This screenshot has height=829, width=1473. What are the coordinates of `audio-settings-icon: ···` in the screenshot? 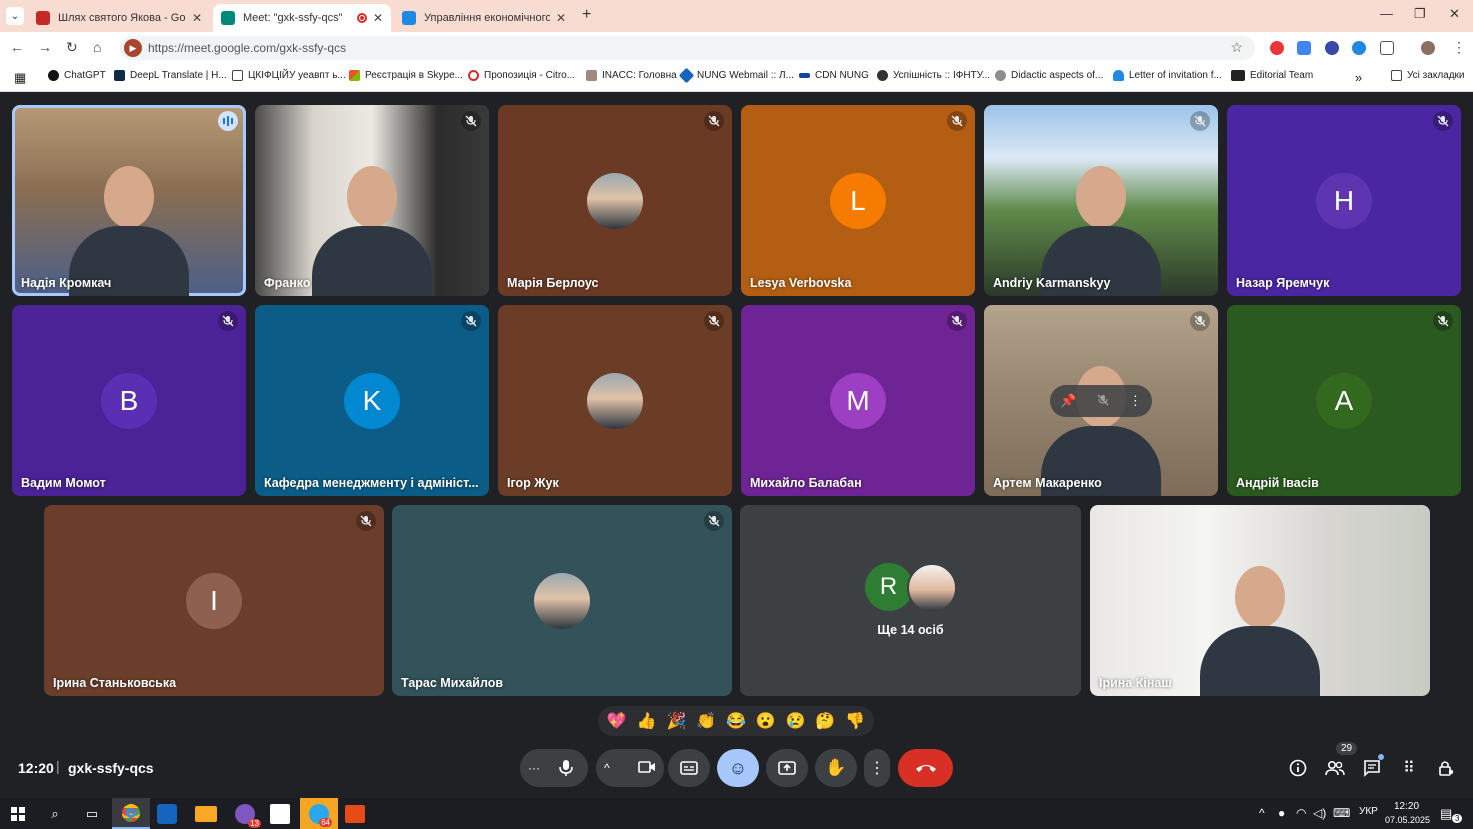 It's located at (534, 768).